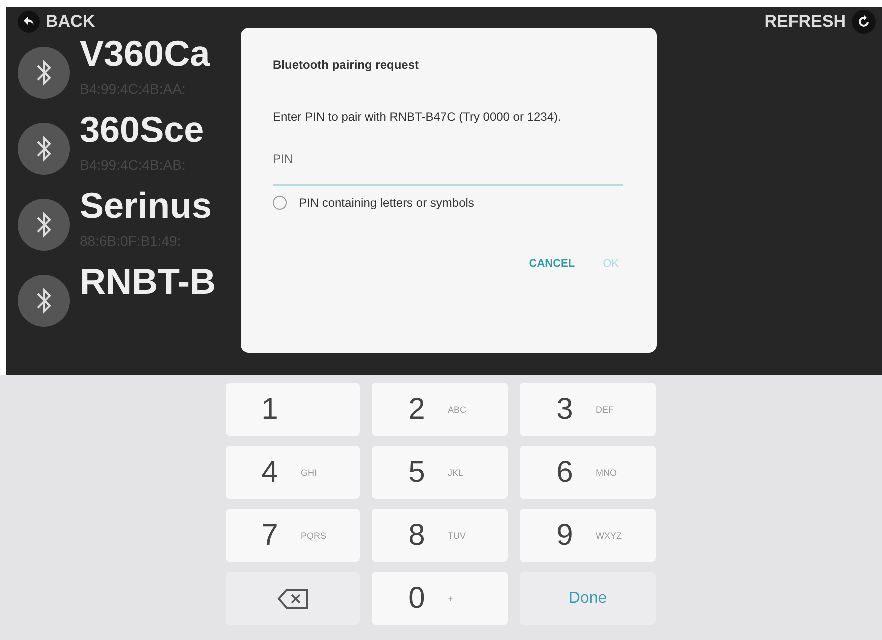 This screenshot has height=640, width=882. I want to click on key-letters: PQRS, so click(314, 535).